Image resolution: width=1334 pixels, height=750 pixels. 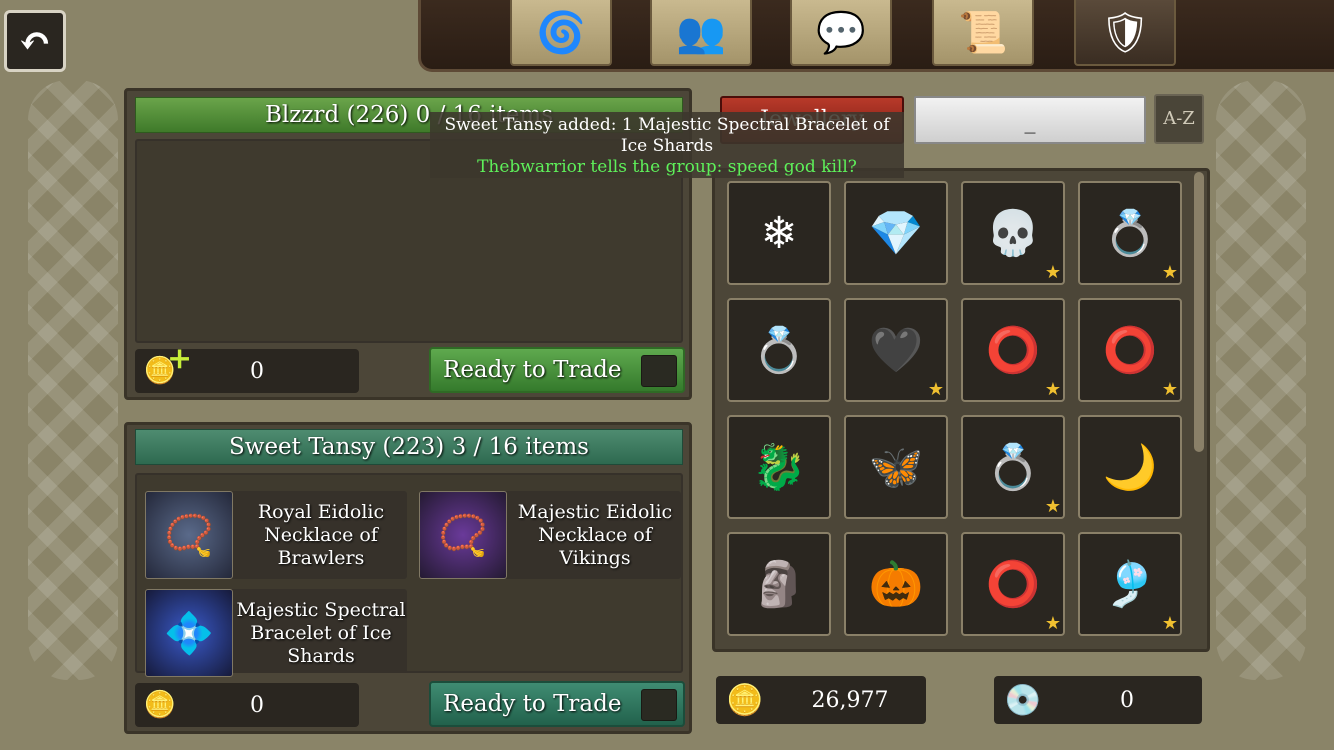 I want to click on jewel-icon: 🐉, so click(x=779, y=467).